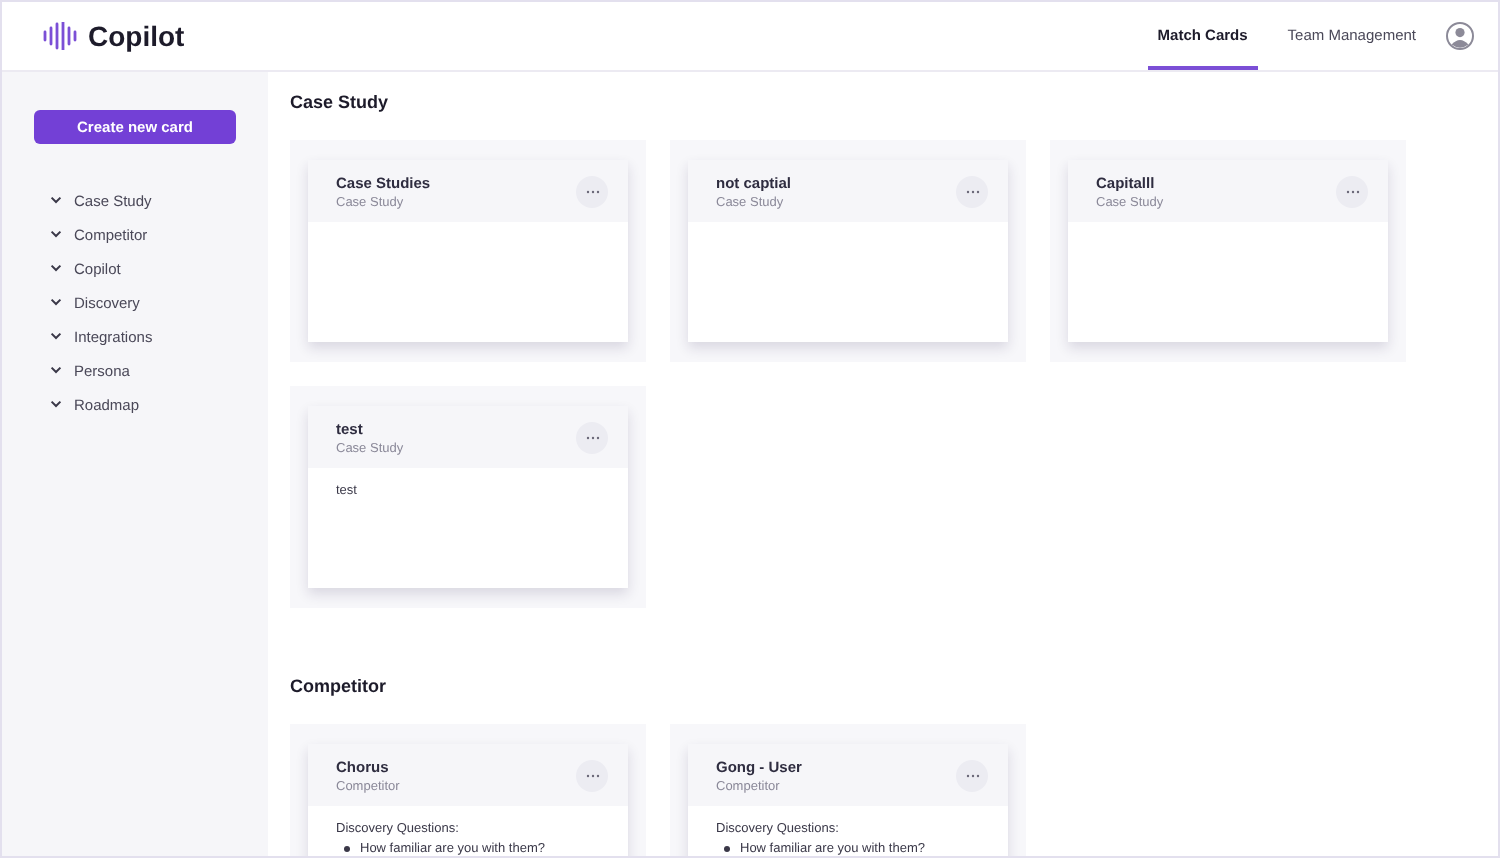 This screenshot has height=858, width=1500. I want to click on section-title: Case Study, so click(340, 102).